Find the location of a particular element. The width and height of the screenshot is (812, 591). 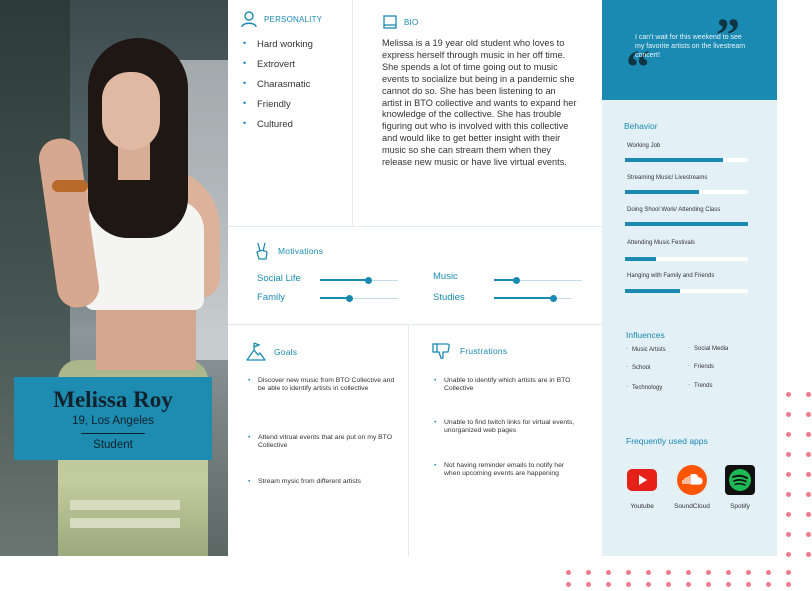

influence-item: Friends is located at coordinates (701, 366).